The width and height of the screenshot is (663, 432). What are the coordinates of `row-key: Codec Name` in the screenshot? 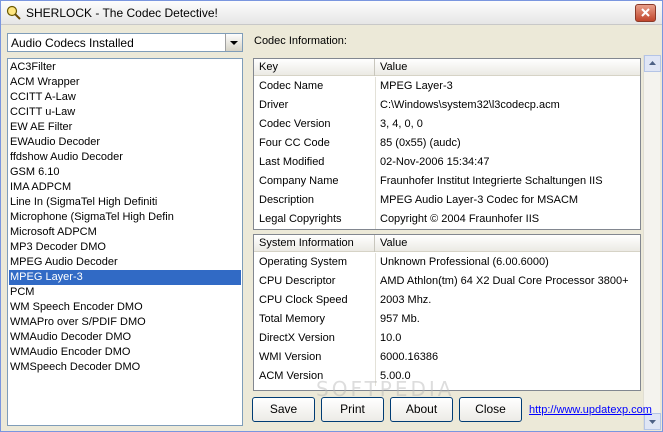 It's located at (291, 86).